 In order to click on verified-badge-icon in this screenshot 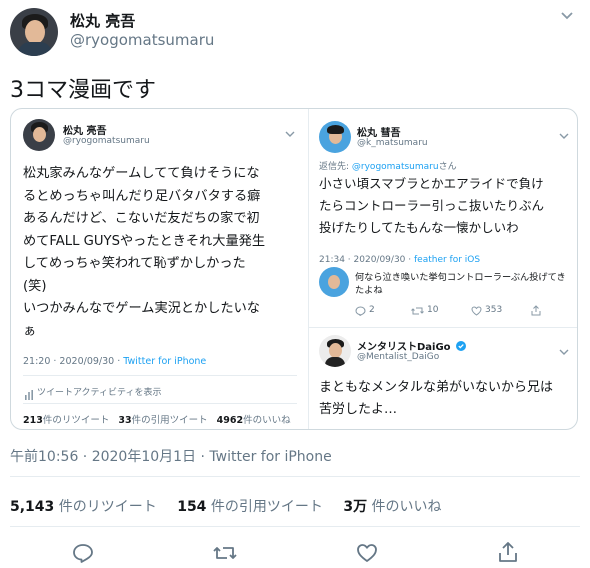, I will do `click(460, 347)`.